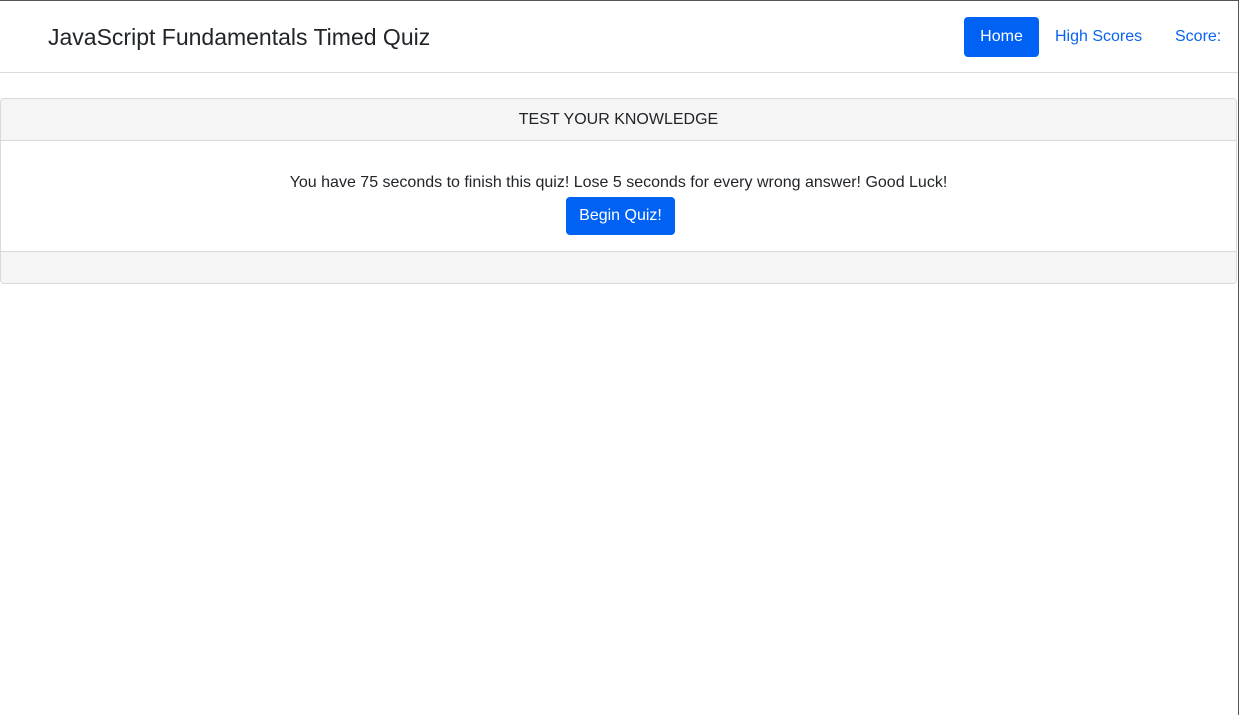 The image size is (1239, 715). What do you see at coordinates (1001, 37) in the screenshot?
I see `home-button: Home` at bounding box center [1001, 37].